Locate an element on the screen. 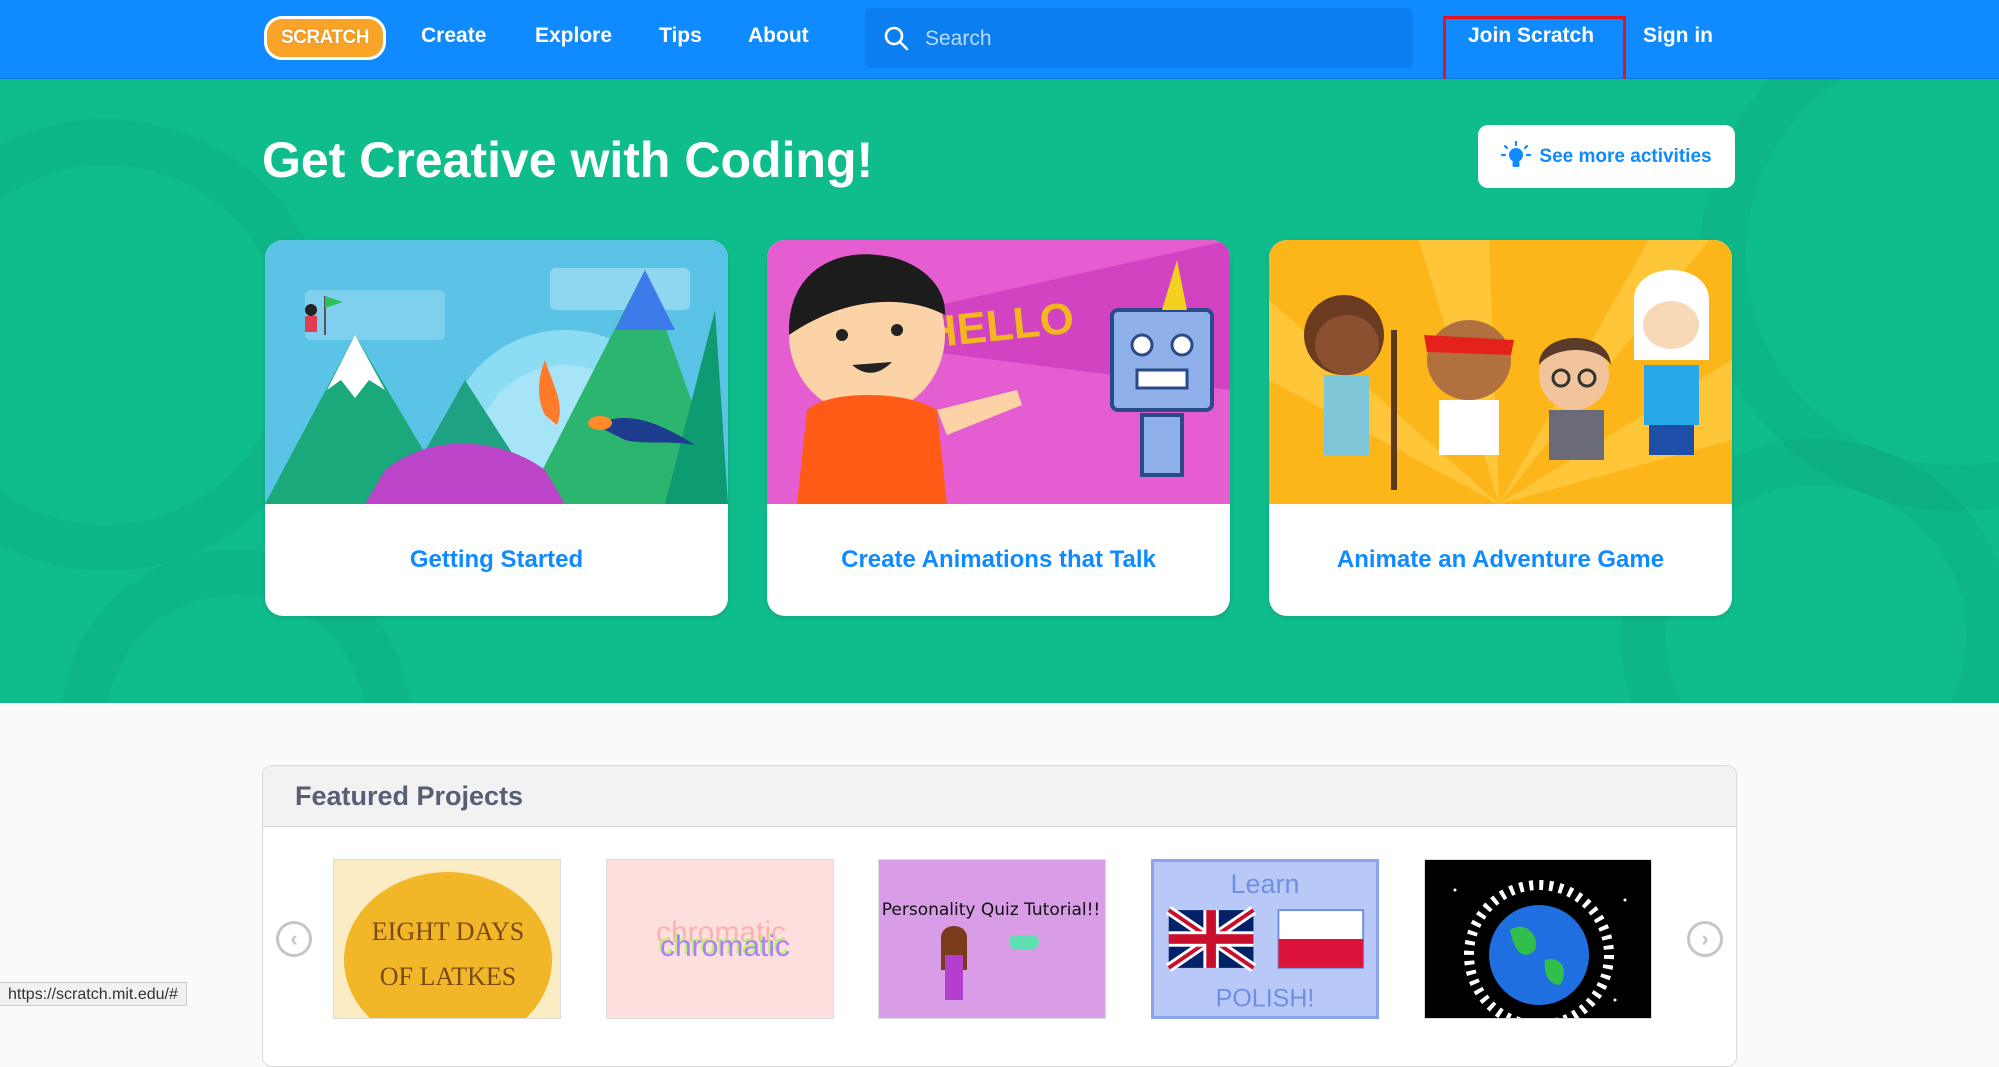 The height and width of the screenshot is (1067, 1999). nav-create: Create is located at coordinates (453, 36).